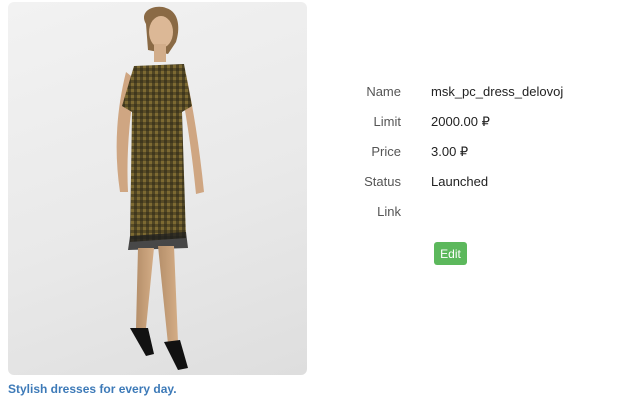 Image resolution: width=617 pixels, height=419 pixels. What do you see at coordinates (450, 253) in the screenshot?
I see `edit-button: Edit` at bounding box center [450, 253].